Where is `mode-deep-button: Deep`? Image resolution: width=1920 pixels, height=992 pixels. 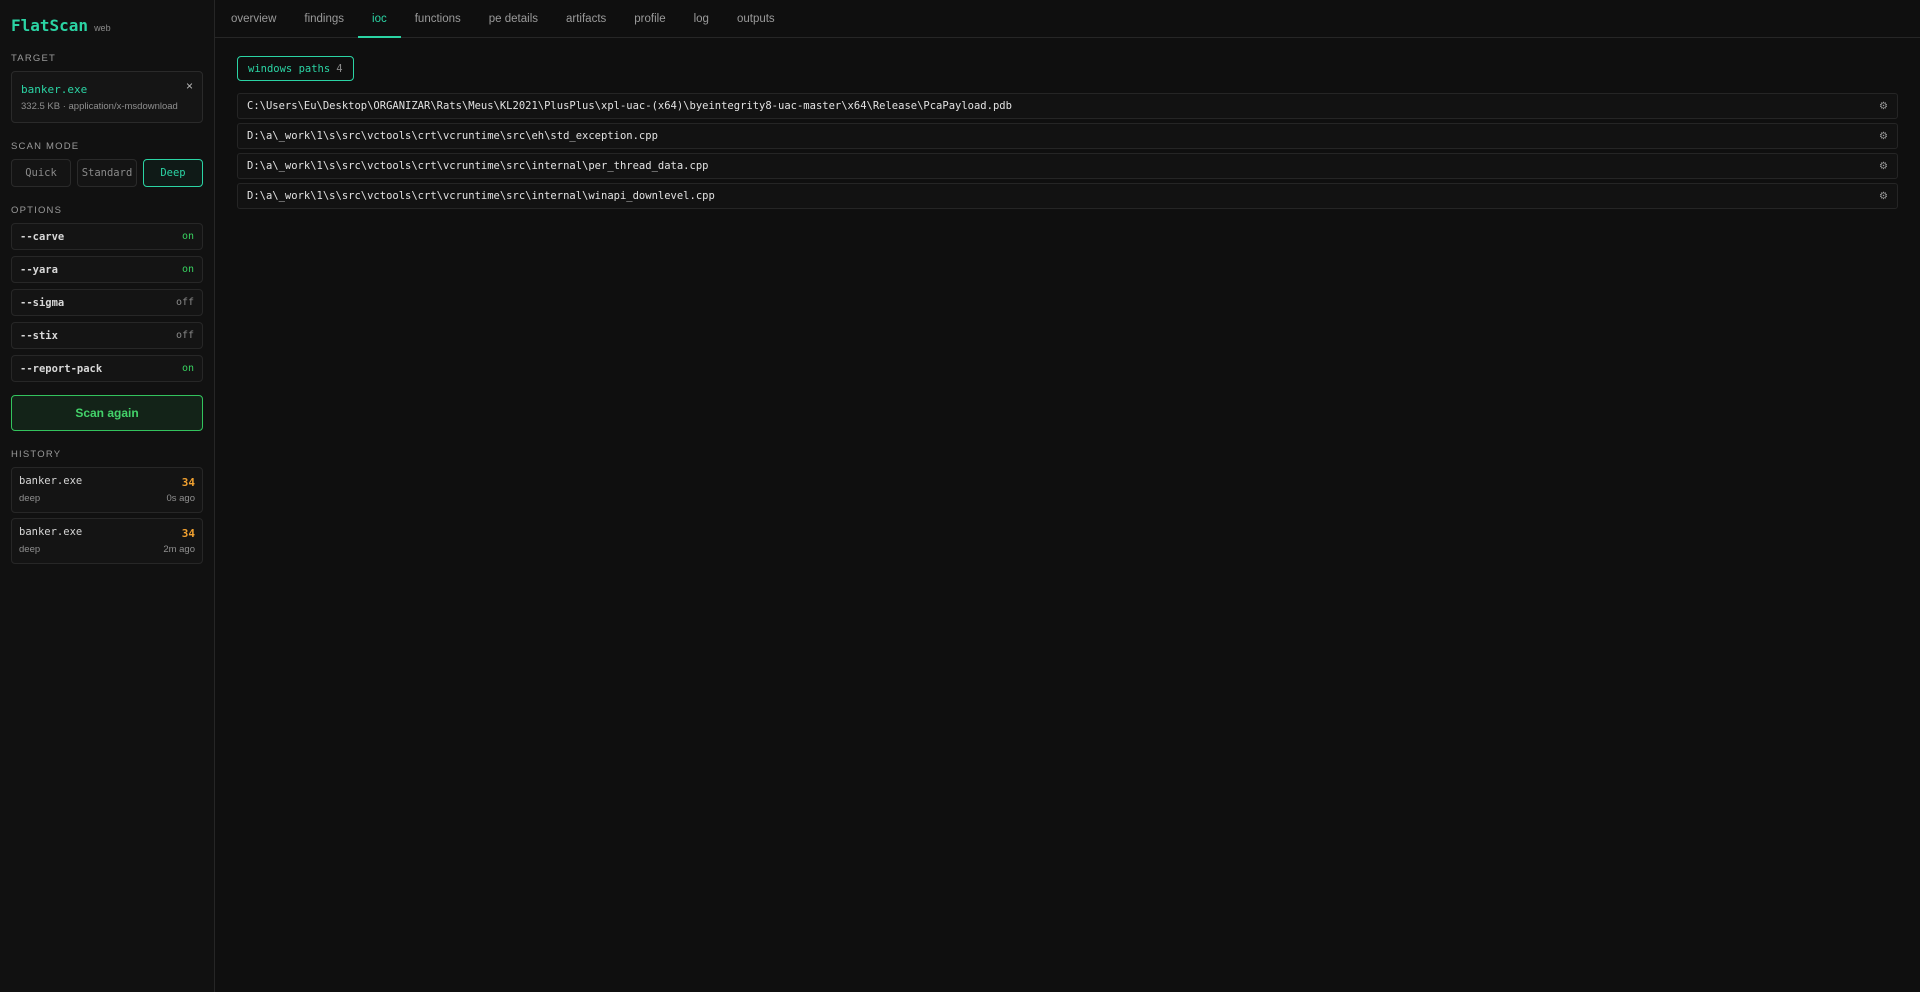 mode-deep-button: Deep is located at coordinates (173, 173).